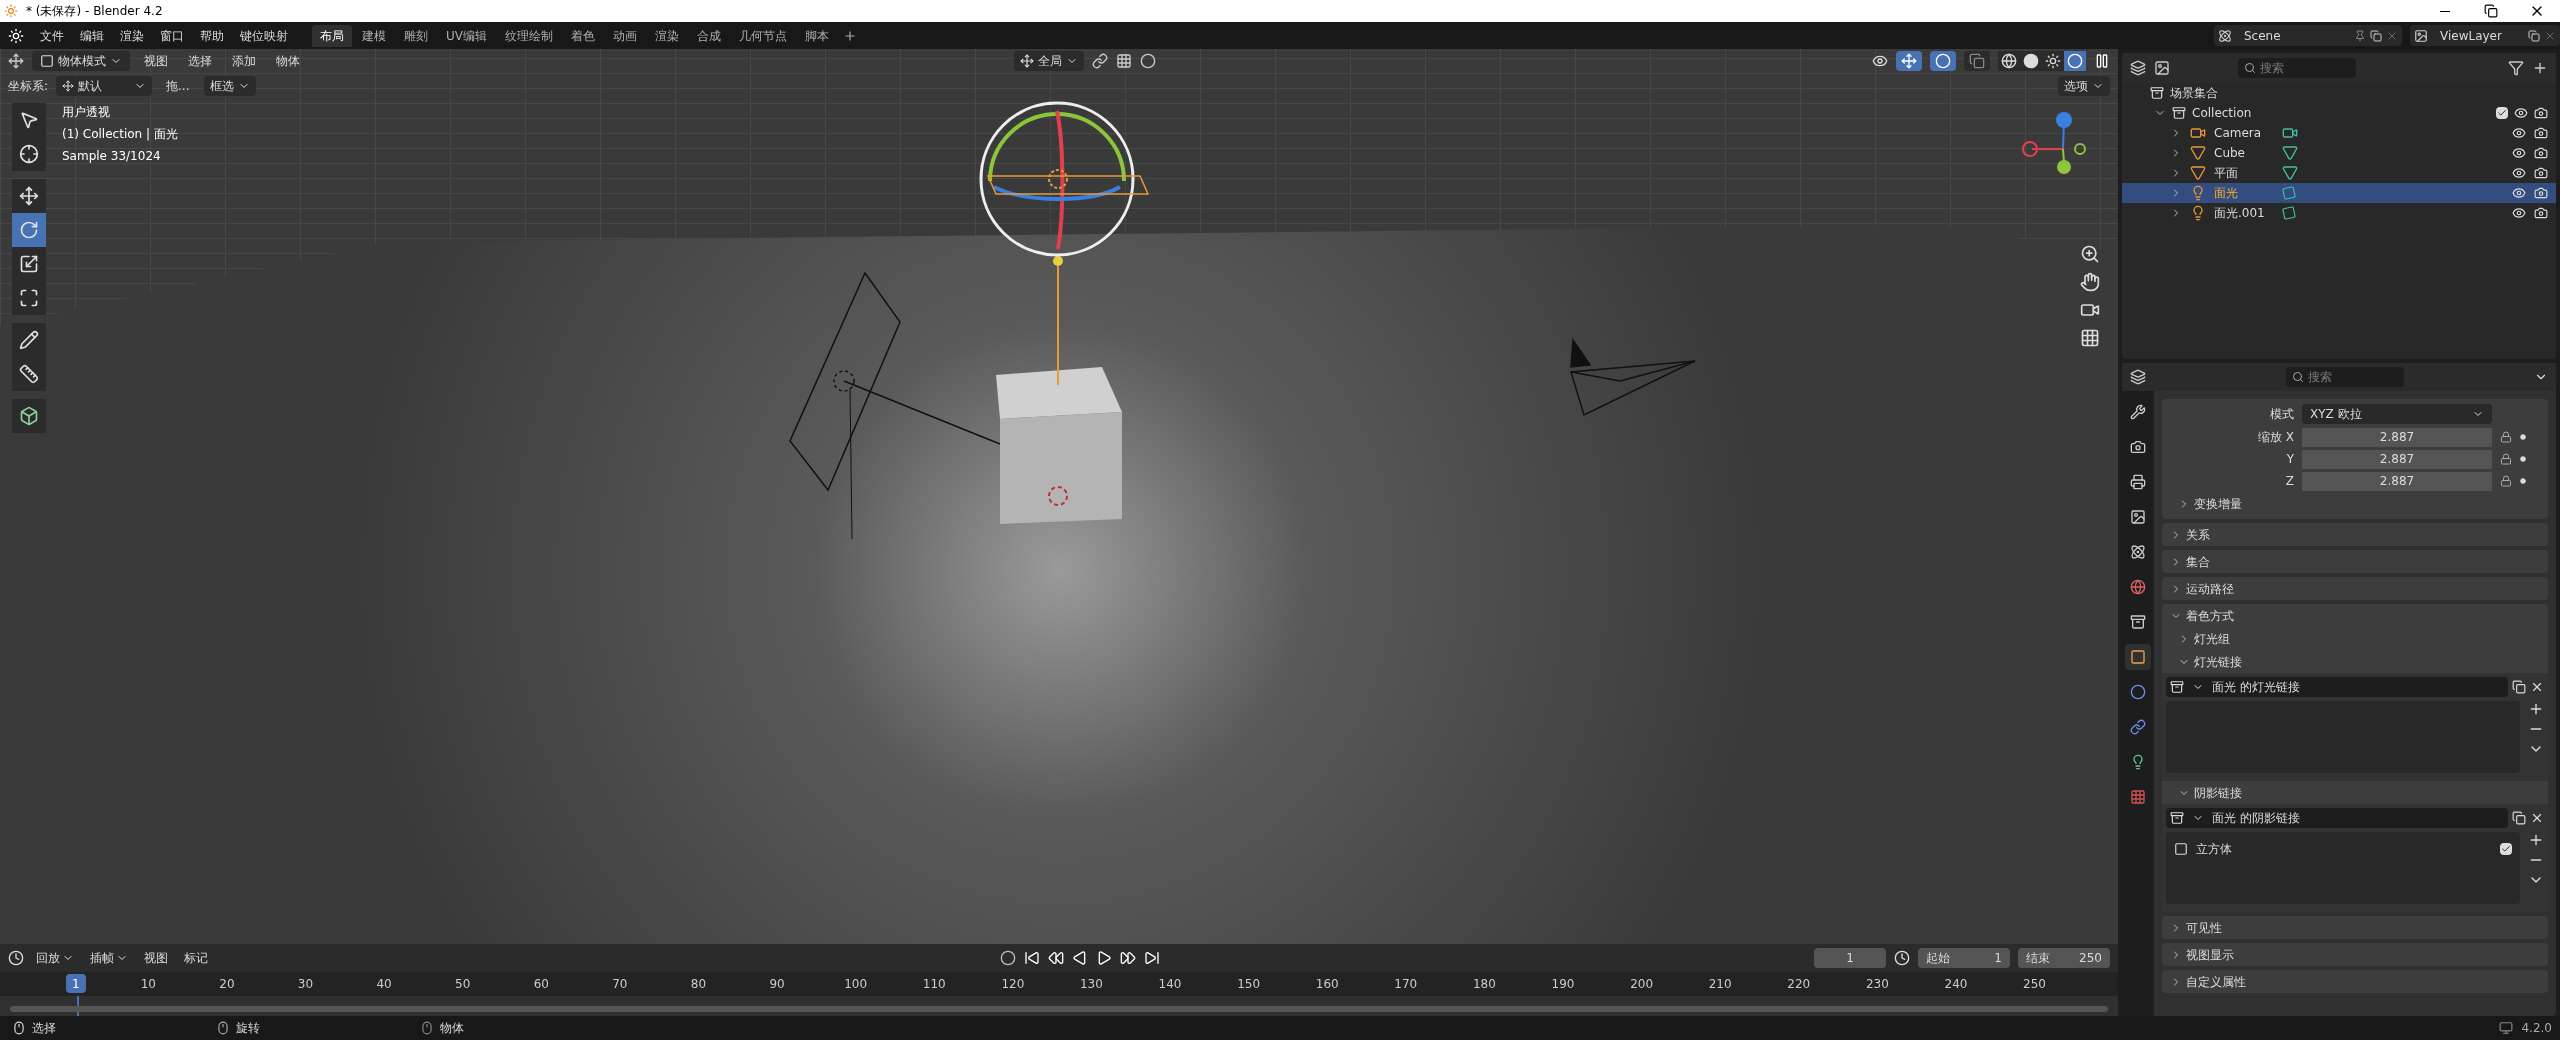 This screenshot has width=2560, height=1040. What do you see at coordinates (1104, 958) in the screenshot?
I see `play-icon` at bounding box center [1104, 958].